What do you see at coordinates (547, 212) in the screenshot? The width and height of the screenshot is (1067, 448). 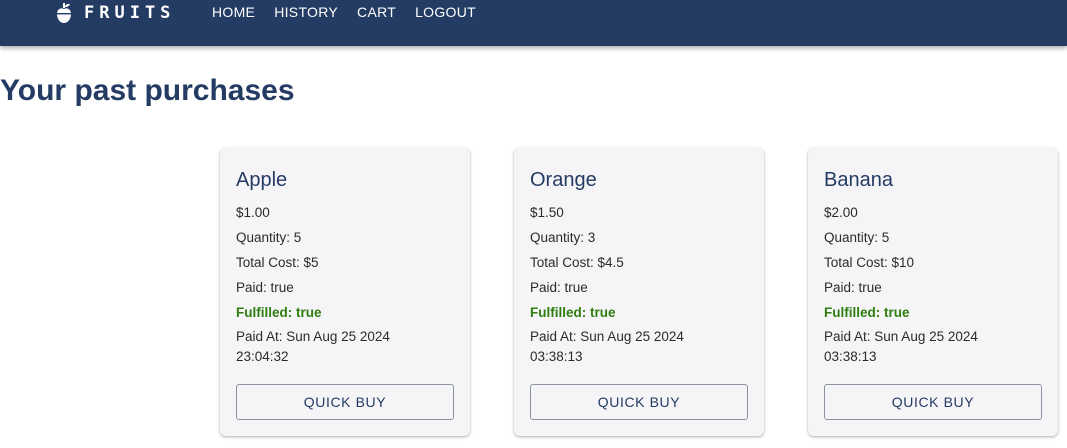 I see `product-price: $1.50` at bounding box center [547, 212].